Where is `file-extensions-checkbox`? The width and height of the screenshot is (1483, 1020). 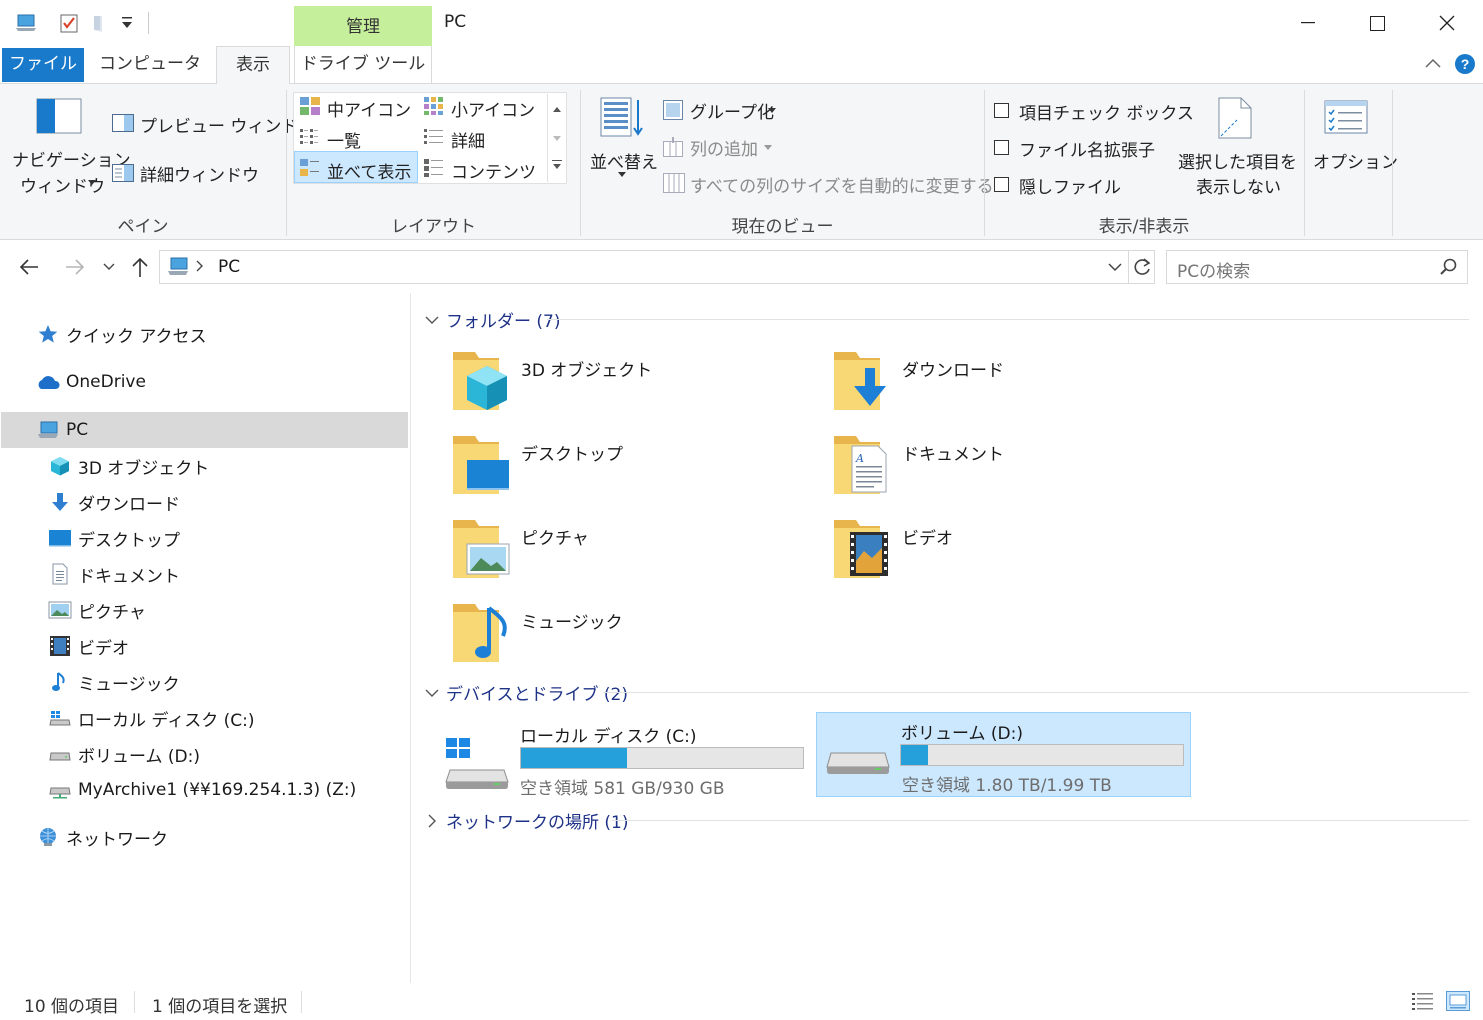 file-extensions-checkbox is located at coordinates (1001, 147).